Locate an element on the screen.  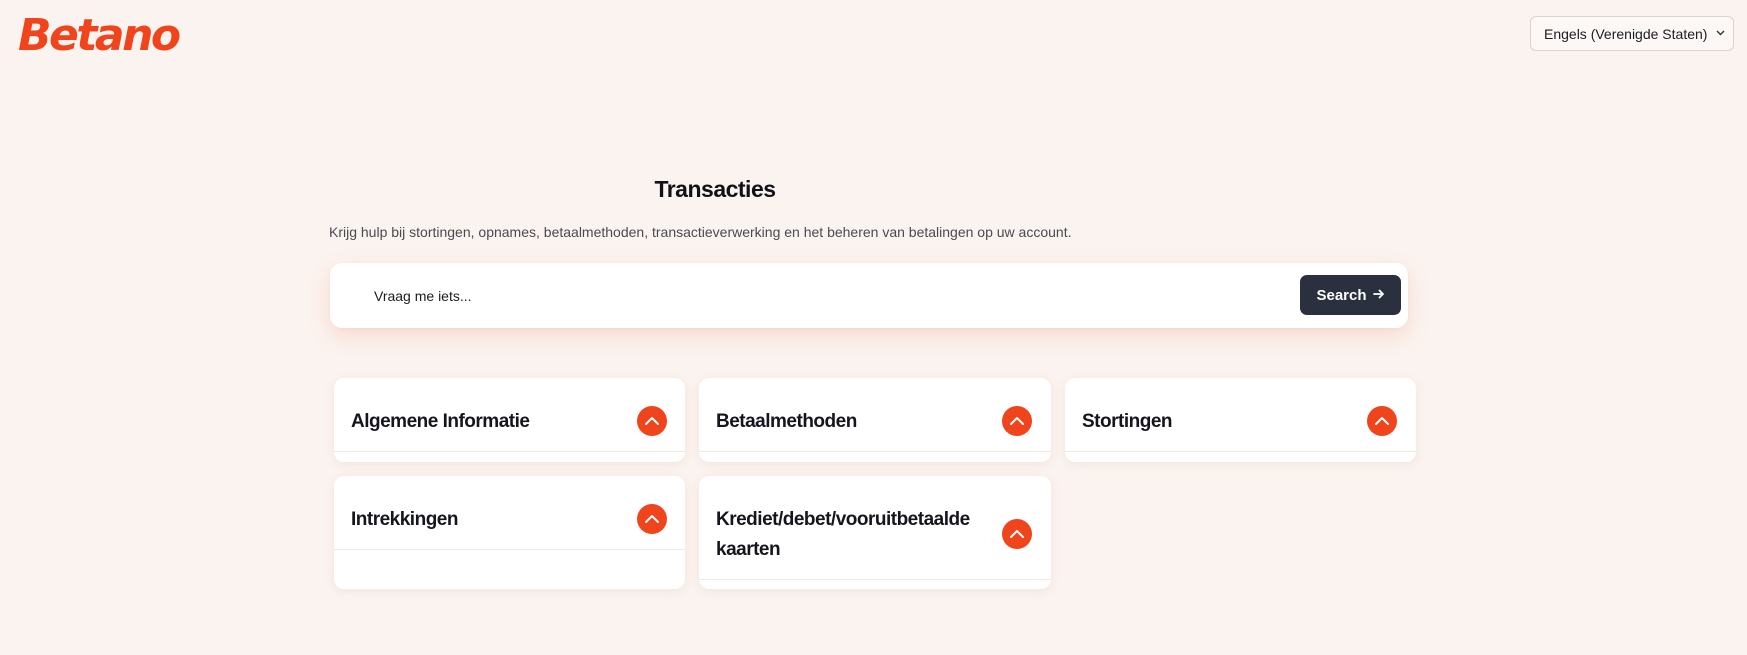
search-input is located at coordinates (764, 296).